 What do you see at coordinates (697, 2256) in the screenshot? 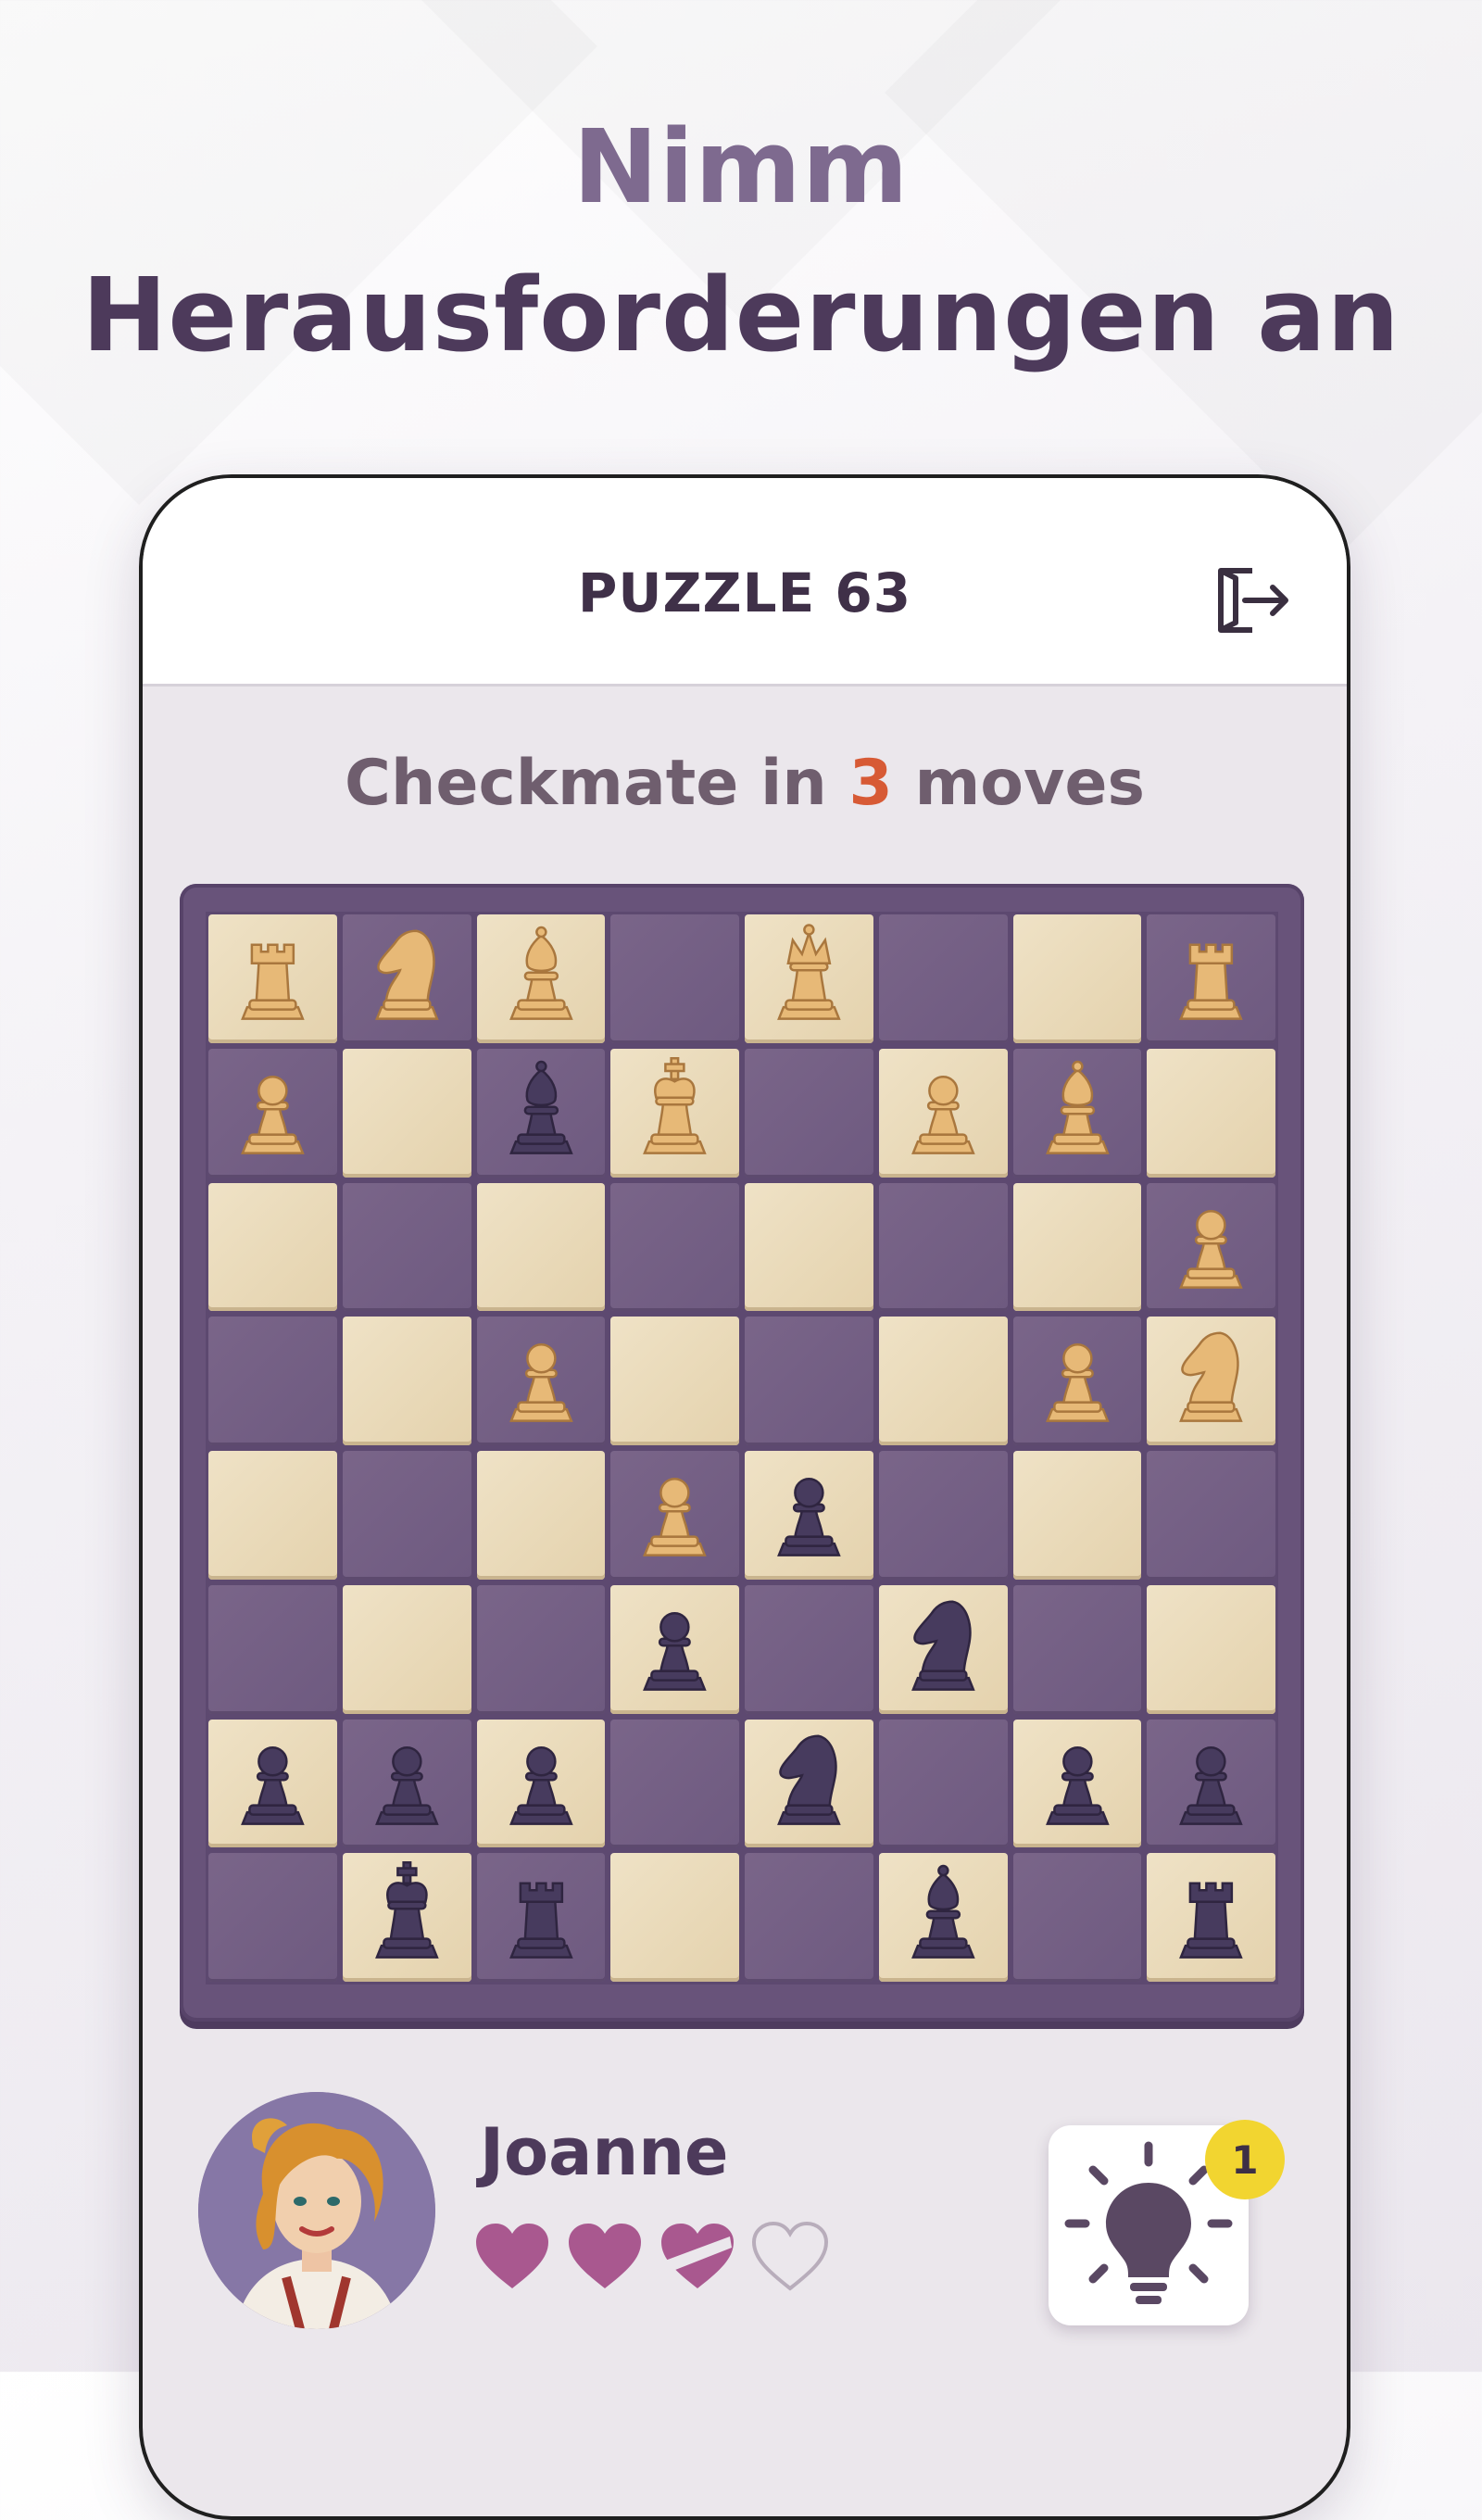
I see `life-heart-icon` at bounding box center [697, 2256].